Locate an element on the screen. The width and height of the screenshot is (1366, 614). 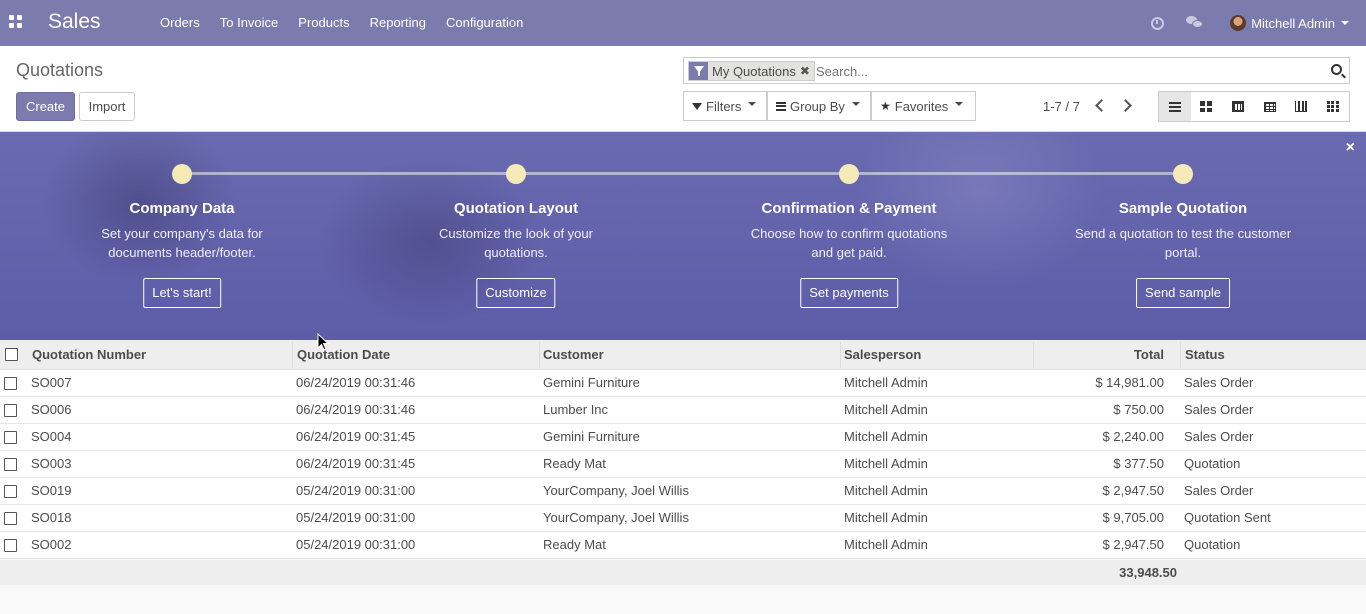
search-icon is located at coordinates (1336, 69).